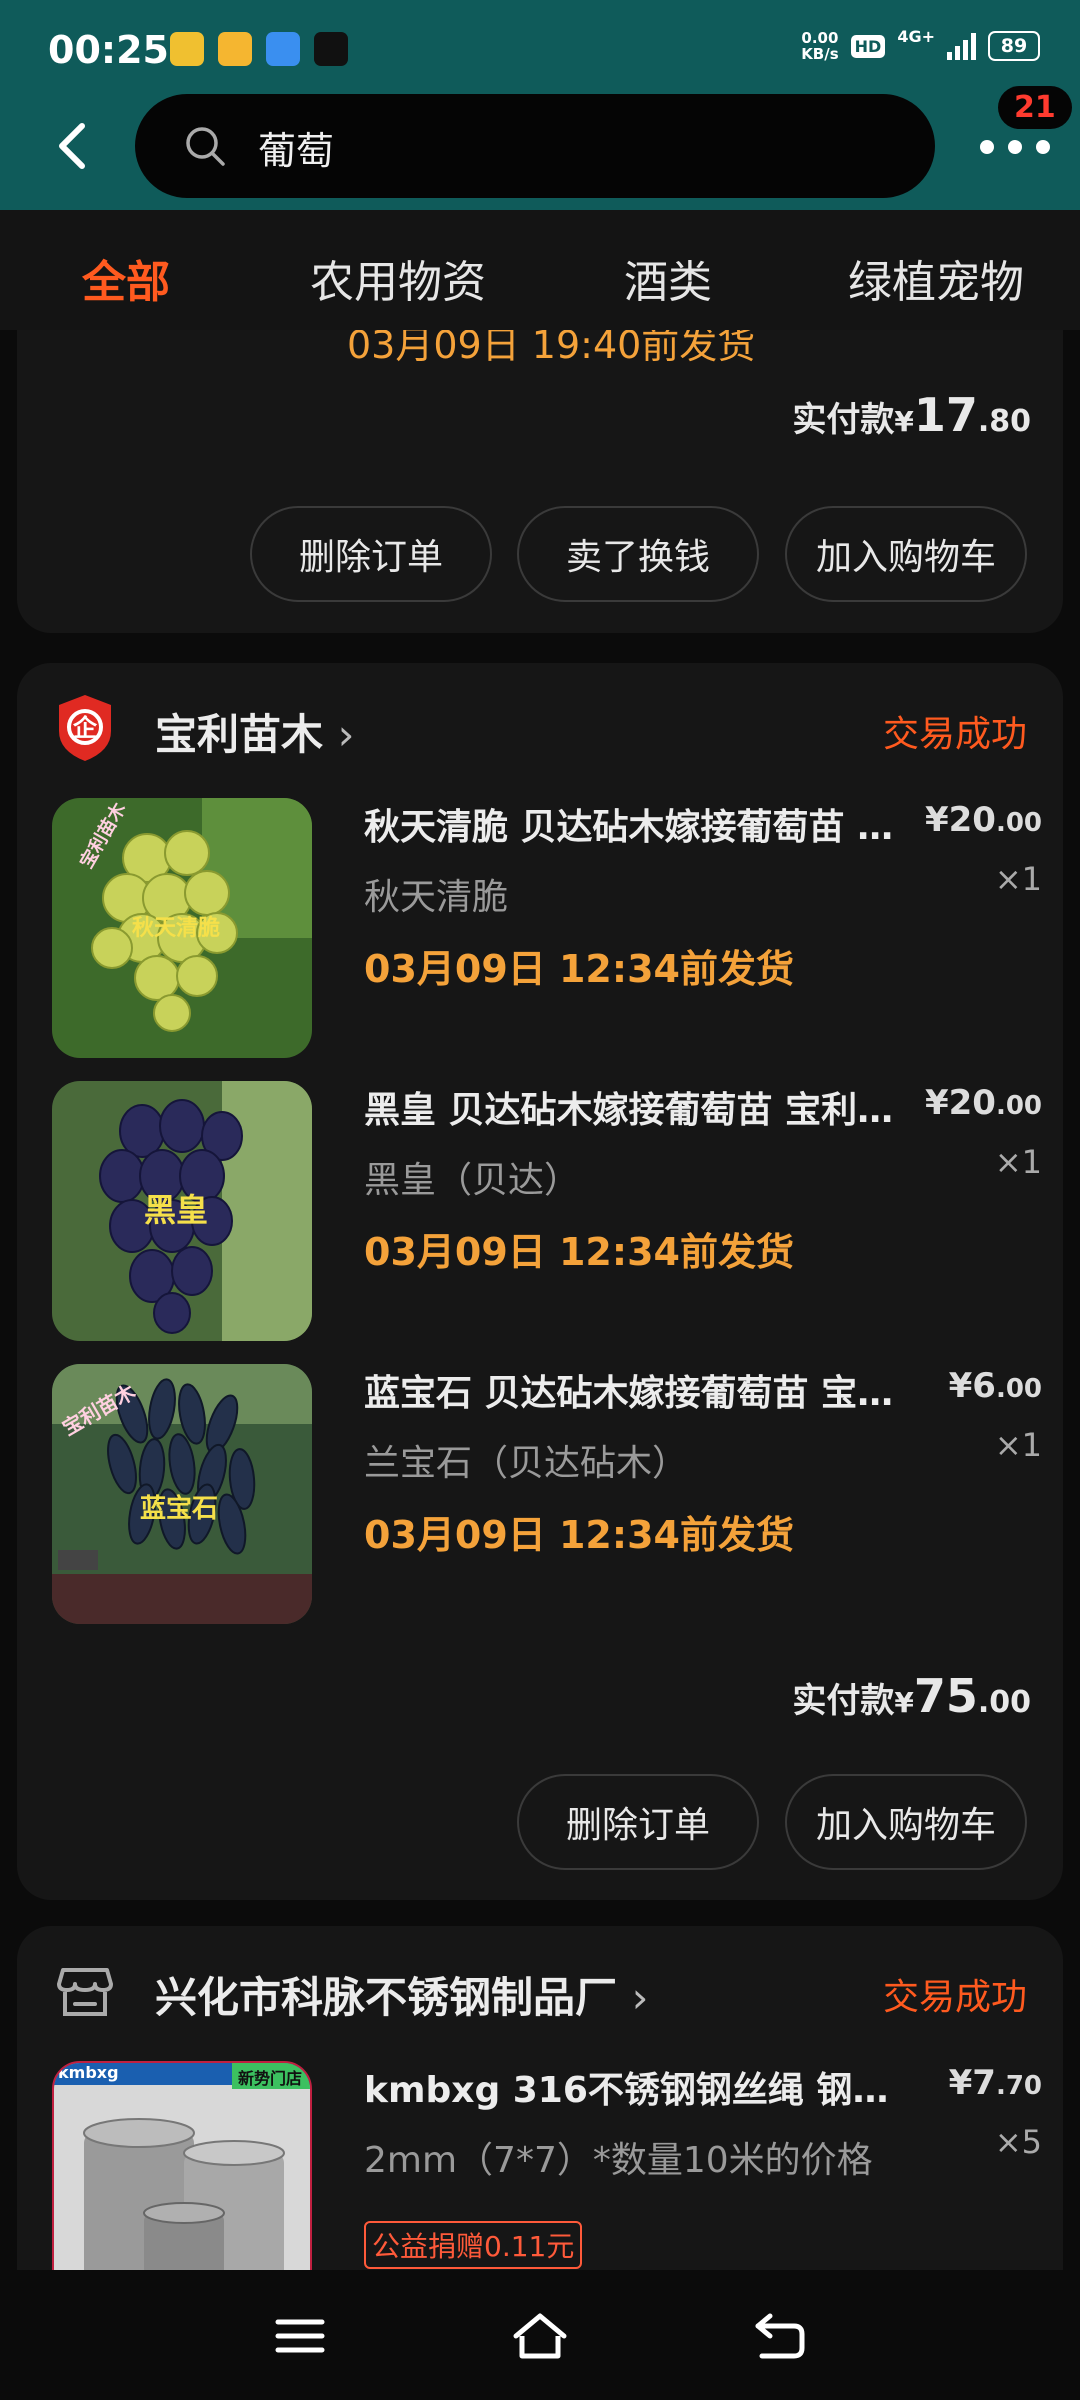 The image size is (1080, 2400). Describe the element at coordinates (551, 348) in the screenshot. I see `ship-deadline: 03月09日 19:40前发货` at that location.